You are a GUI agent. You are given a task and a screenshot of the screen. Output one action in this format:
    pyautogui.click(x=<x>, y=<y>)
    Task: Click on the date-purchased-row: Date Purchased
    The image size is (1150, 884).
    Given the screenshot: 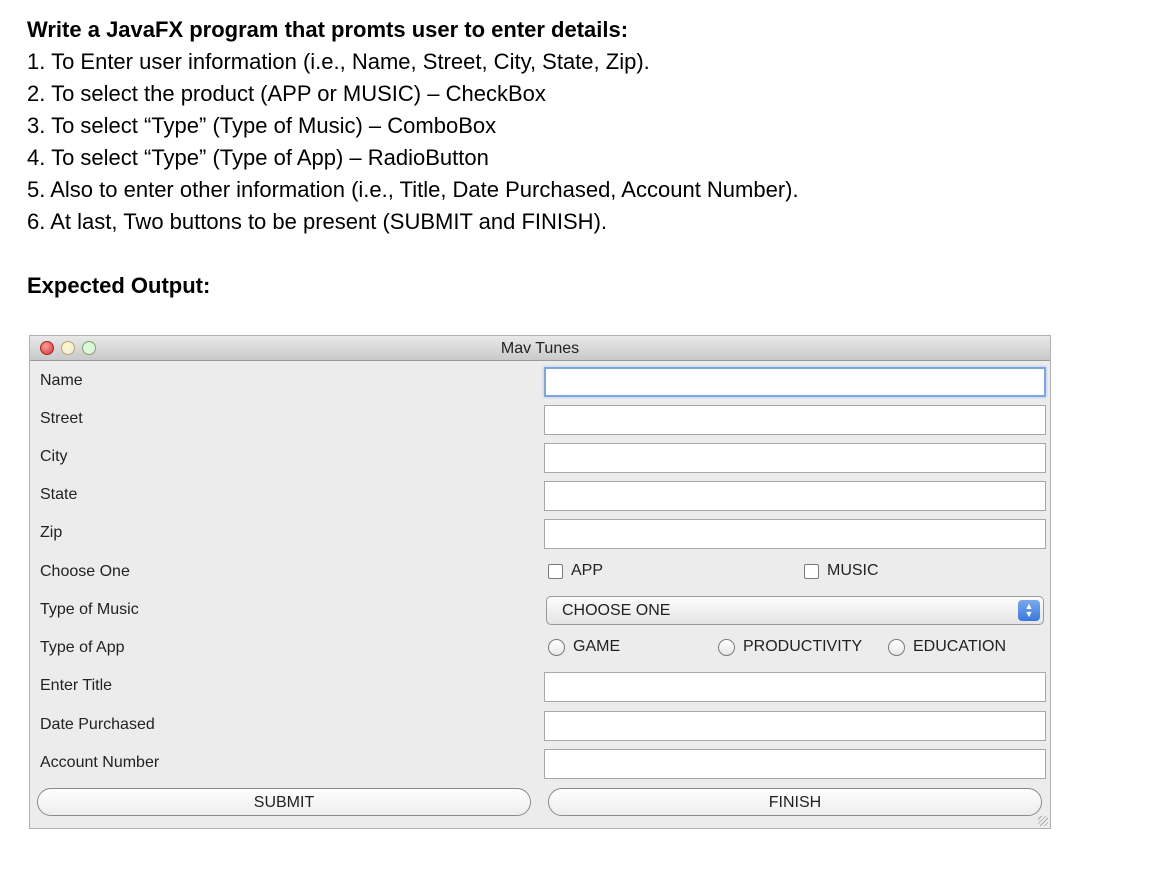 What is the action you would take?
    pyautogui.click(x=540, y=726)
    